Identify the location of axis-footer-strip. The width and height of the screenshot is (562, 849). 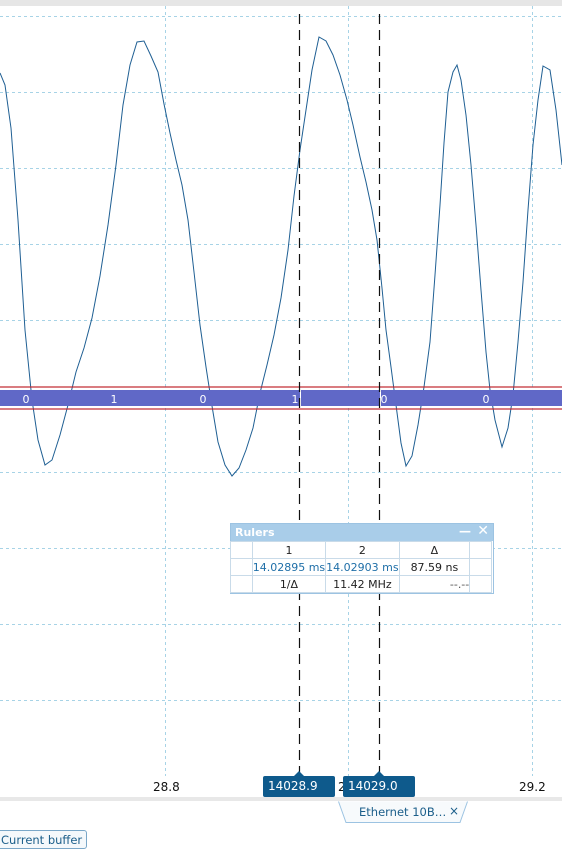
(281, 799).